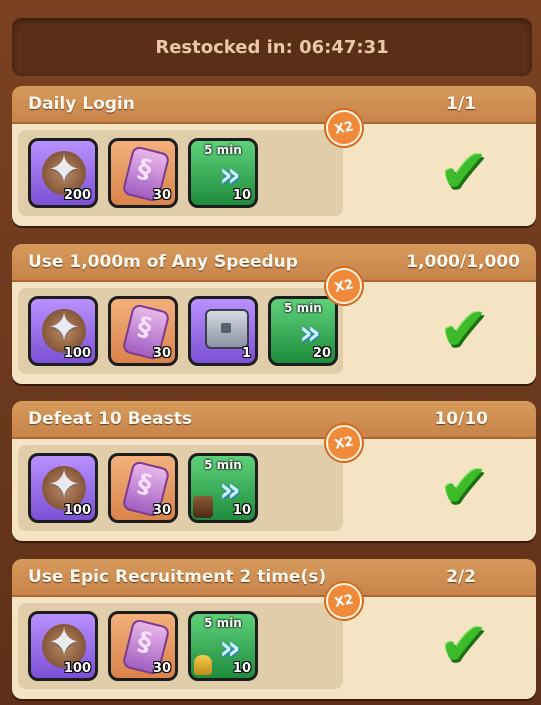 The height and width of the screenshot is (705, 541). Describe the element at coordinates (461, 104) in the screenshot. I see `quest-progress: 1/1` at that location.